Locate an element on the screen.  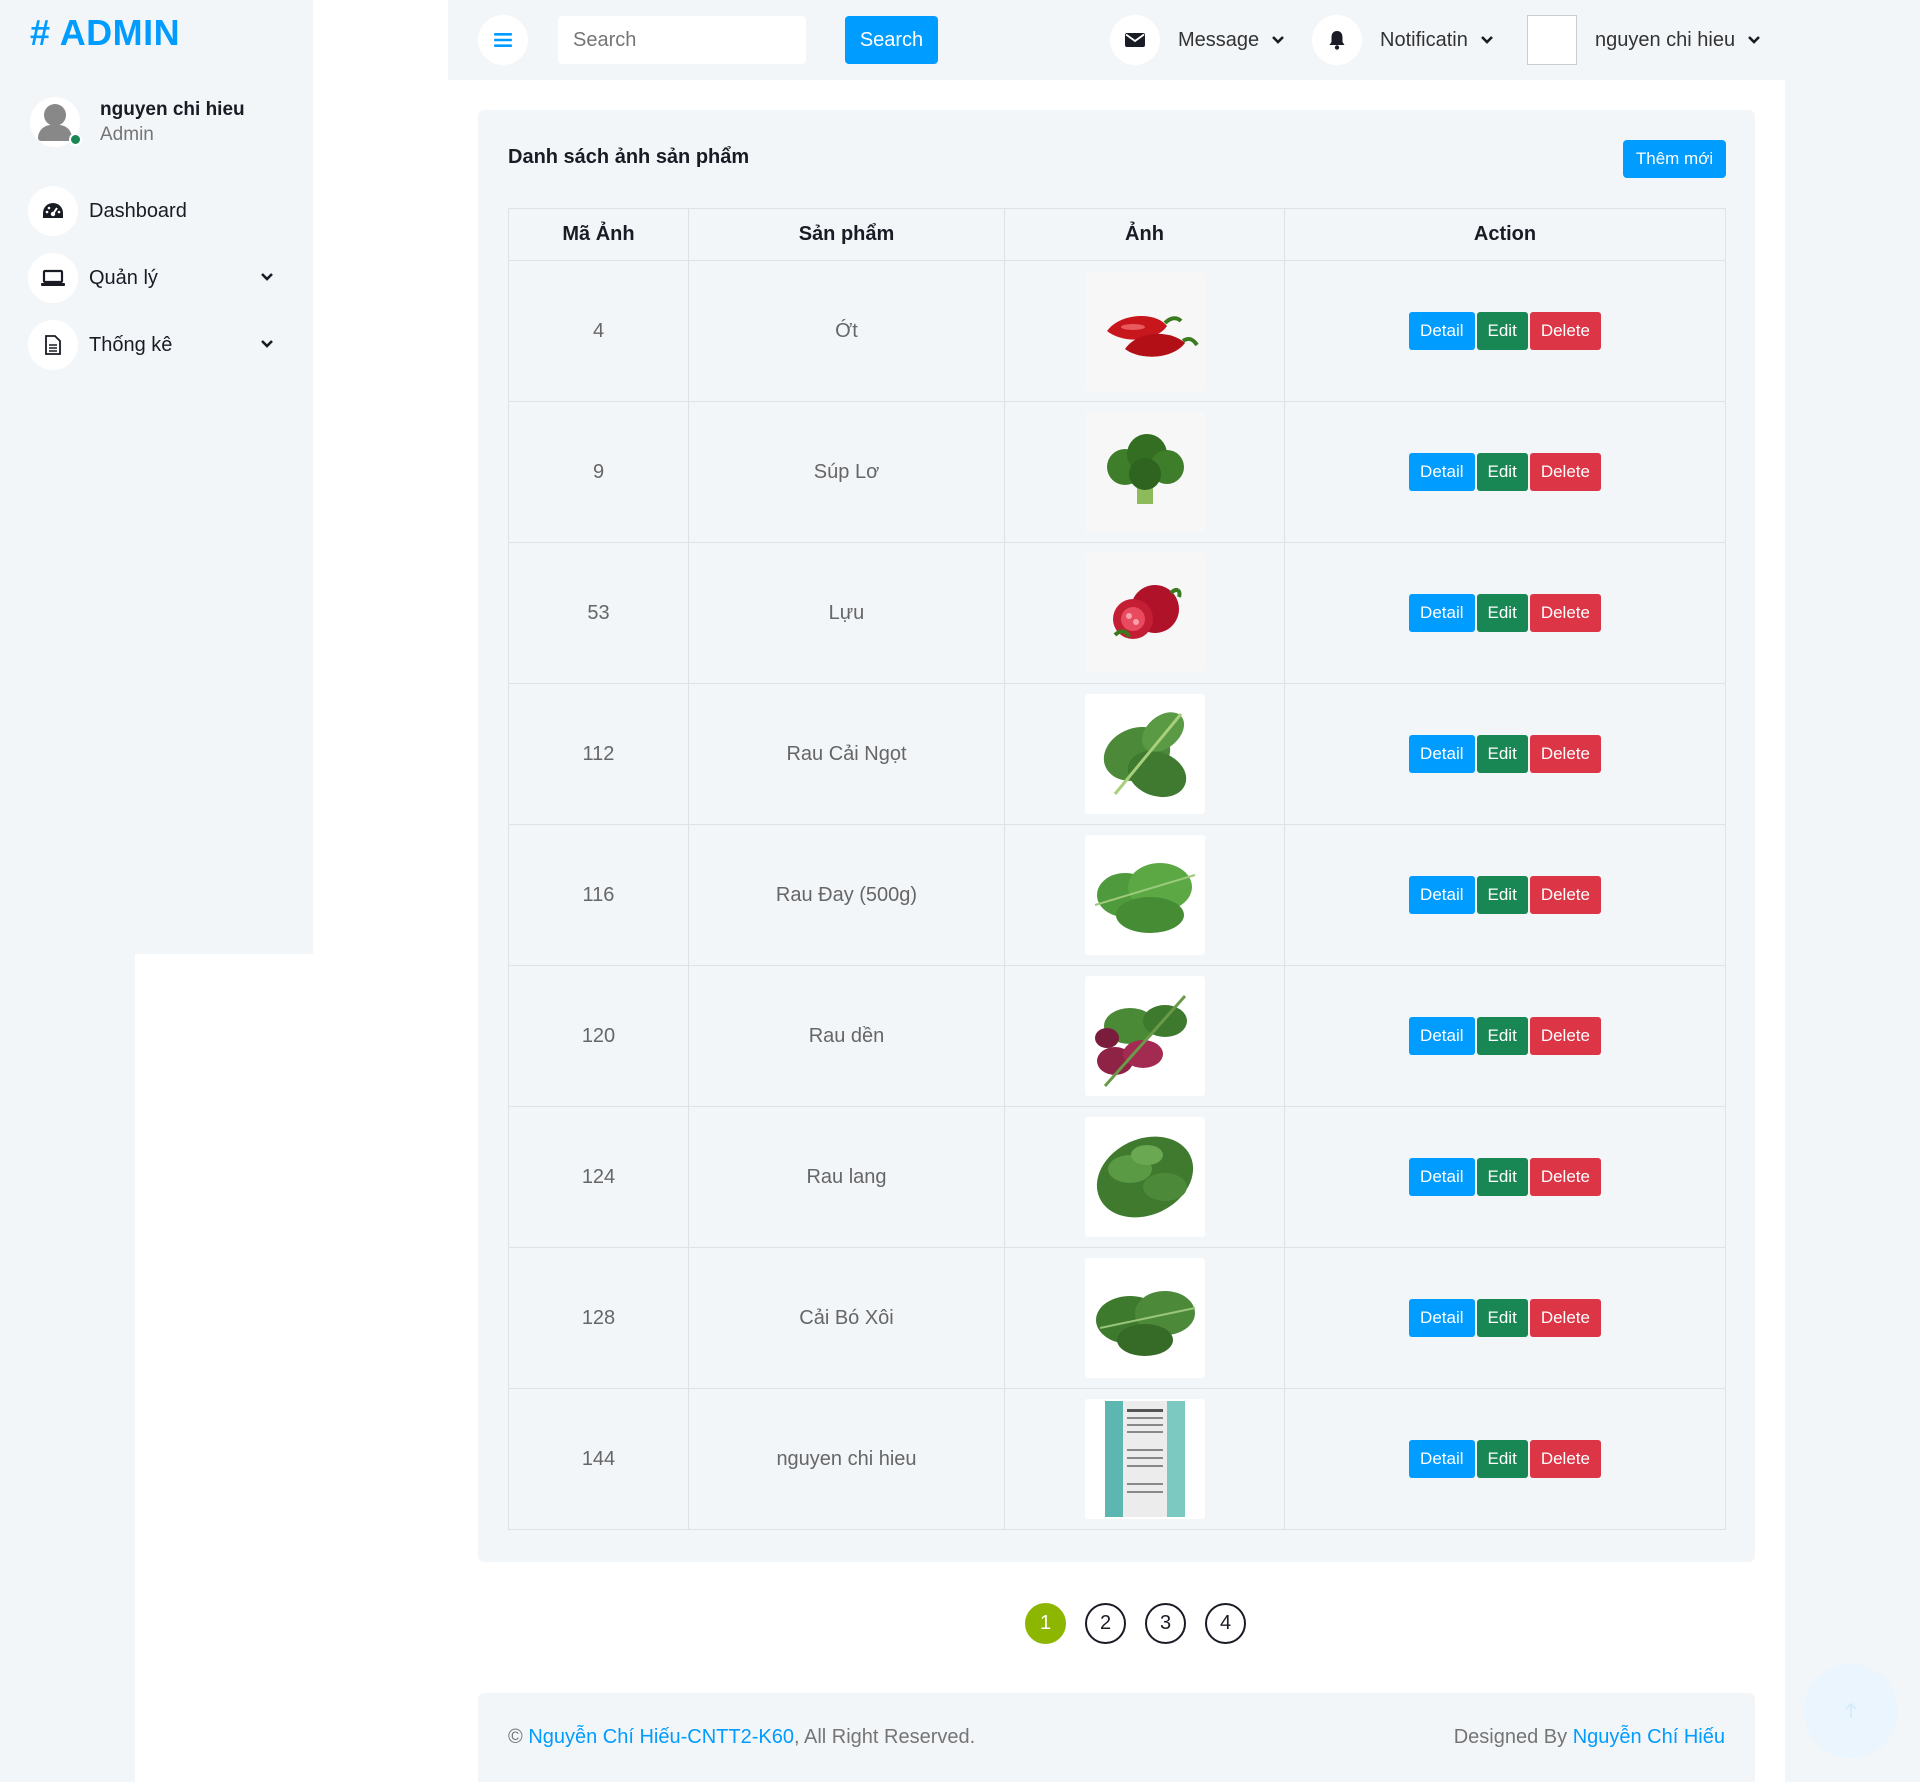
search-button: Search is located at coordinates (891, 40).